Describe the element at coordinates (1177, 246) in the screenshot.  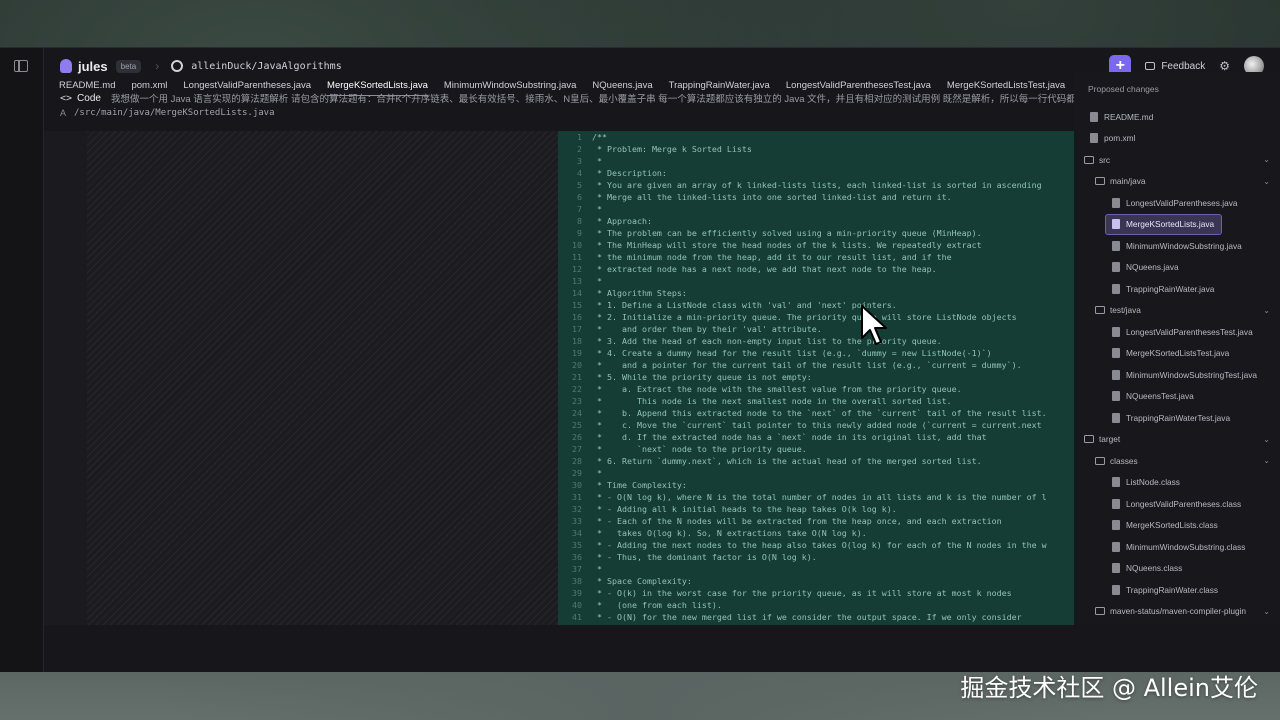
I see `tree-file: MinimumWindowSubstring.java` at that location.